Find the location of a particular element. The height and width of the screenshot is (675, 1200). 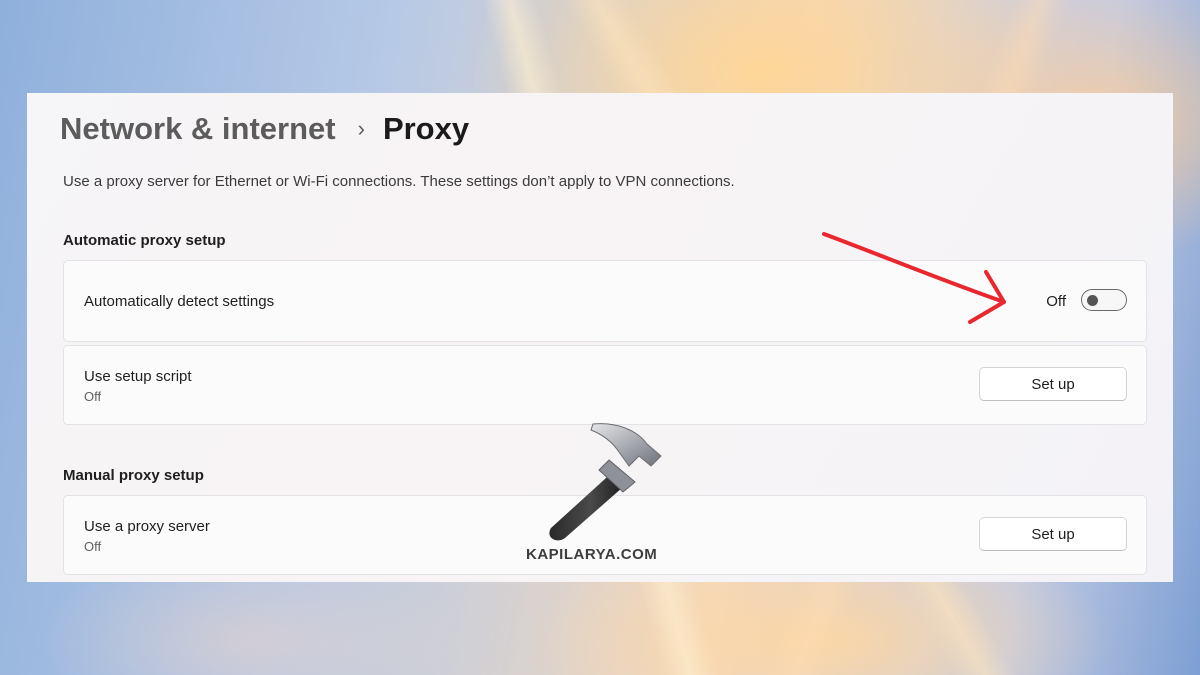

proxy-server-label: Use a proxy server is located at coordinates (147, 526).